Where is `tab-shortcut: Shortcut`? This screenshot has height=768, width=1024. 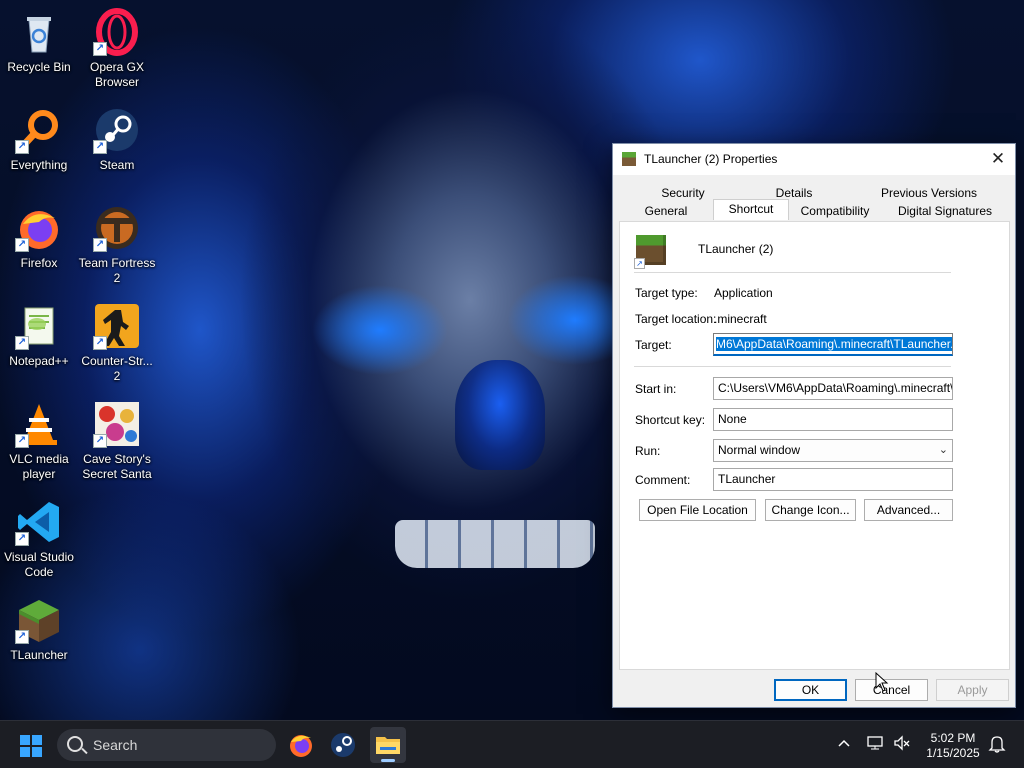
tab-shortcut: Shortcut is located at coordinates (751, 209).